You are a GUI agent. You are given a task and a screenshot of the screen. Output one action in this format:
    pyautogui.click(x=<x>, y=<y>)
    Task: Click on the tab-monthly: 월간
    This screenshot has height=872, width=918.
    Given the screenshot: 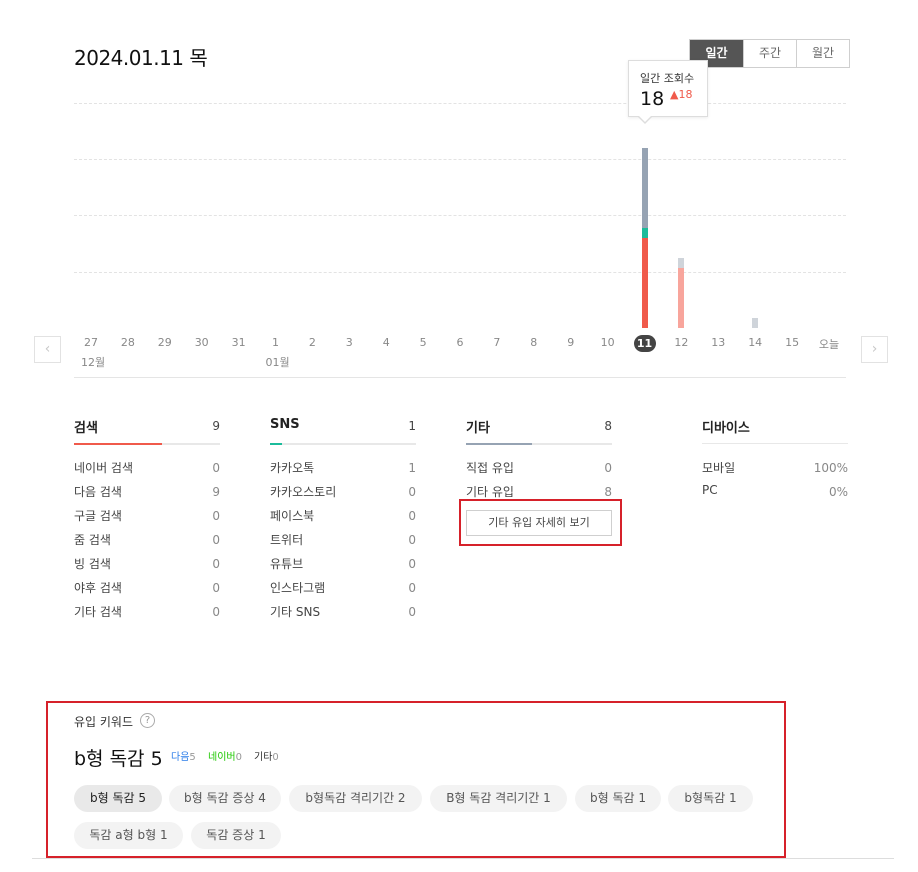 What is the action you would take?
    pyautogui.click(x=822, y=53)
    